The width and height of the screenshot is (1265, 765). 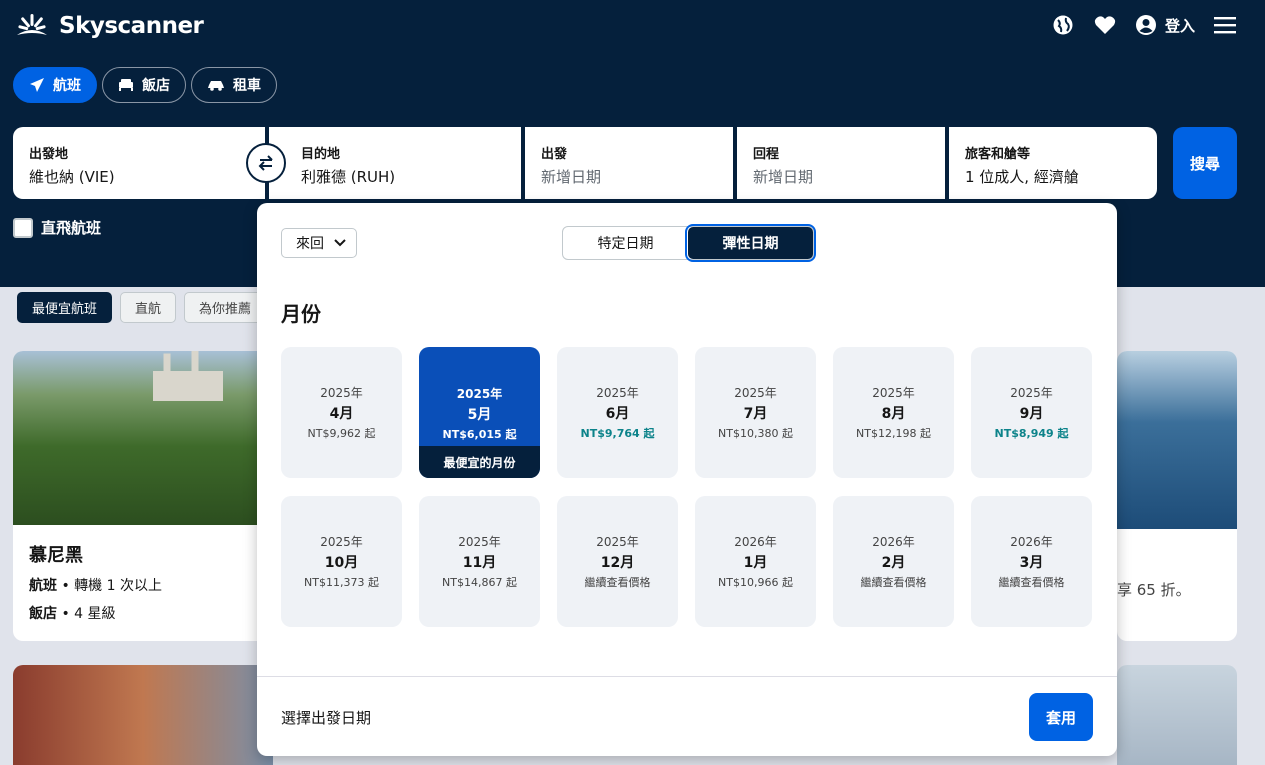 I want to click on bed-icon, so click(x=126, y=85).